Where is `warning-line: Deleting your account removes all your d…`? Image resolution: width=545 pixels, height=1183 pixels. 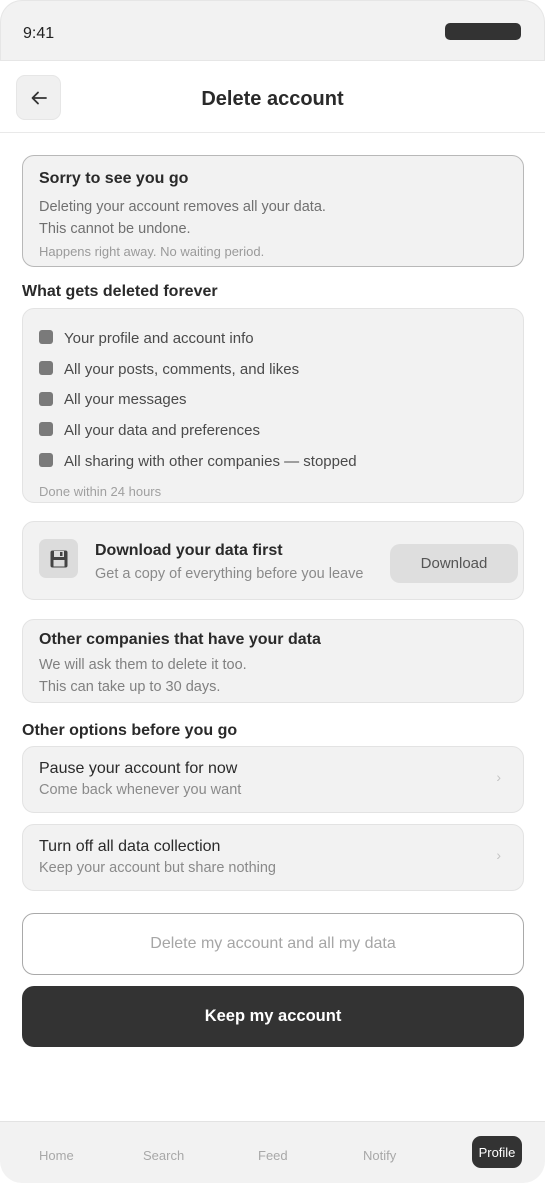
warning-line: Deleting your account removes all your d… is located at coordinates (182, 207).